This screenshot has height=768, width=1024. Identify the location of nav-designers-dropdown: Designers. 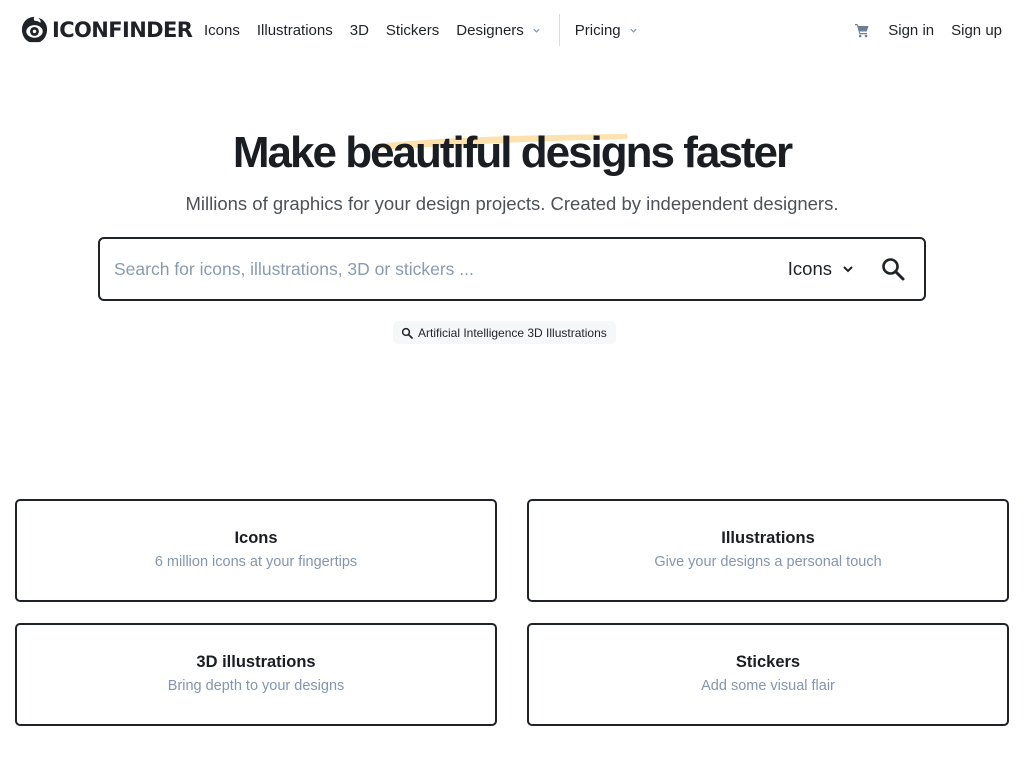
(498, 30).